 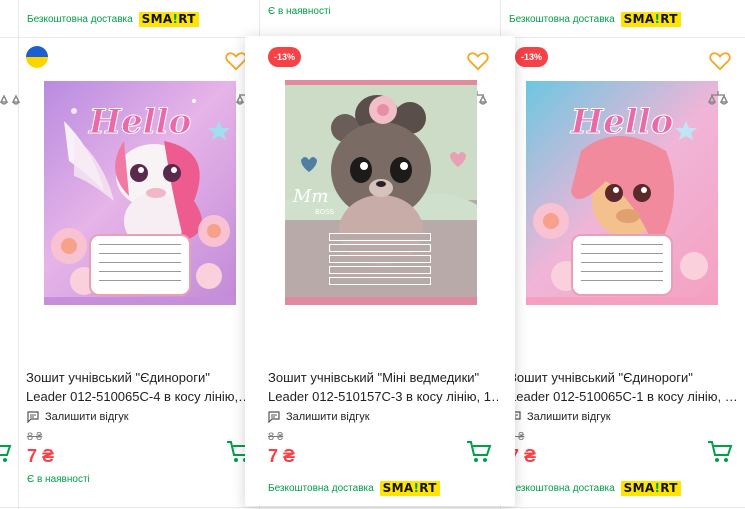 I want to click on product-image: Mm BOSS, so click(x=381, y=192).